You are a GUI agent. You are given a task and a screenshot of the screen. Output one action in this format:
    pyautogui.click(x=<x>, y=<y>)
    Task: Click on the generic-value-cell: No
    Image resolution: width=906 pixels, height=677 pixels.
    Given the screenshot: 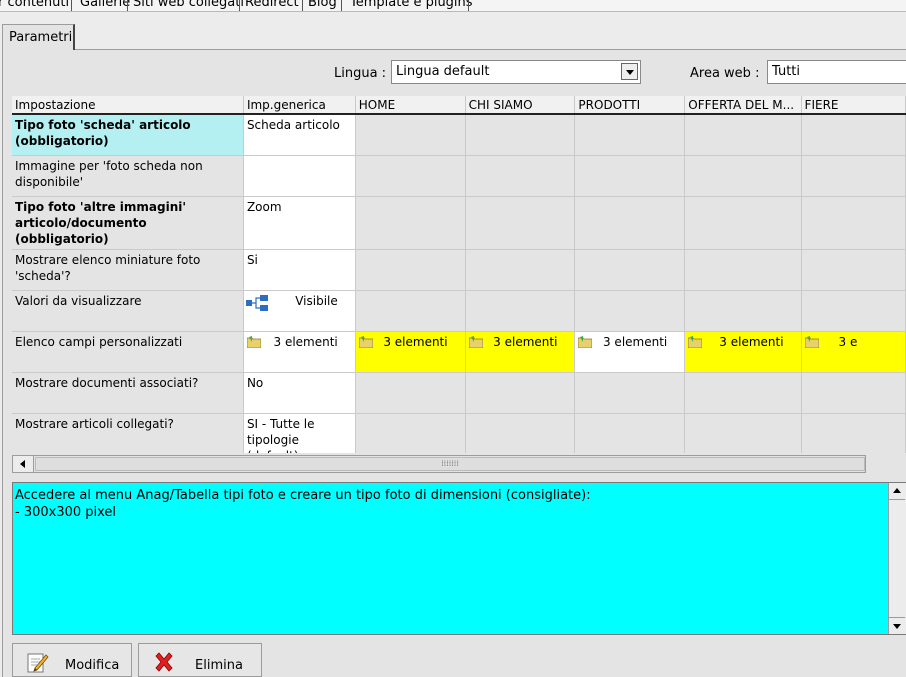 What is the action you would take?
    pyautogui.click(x=299, y=393)
    